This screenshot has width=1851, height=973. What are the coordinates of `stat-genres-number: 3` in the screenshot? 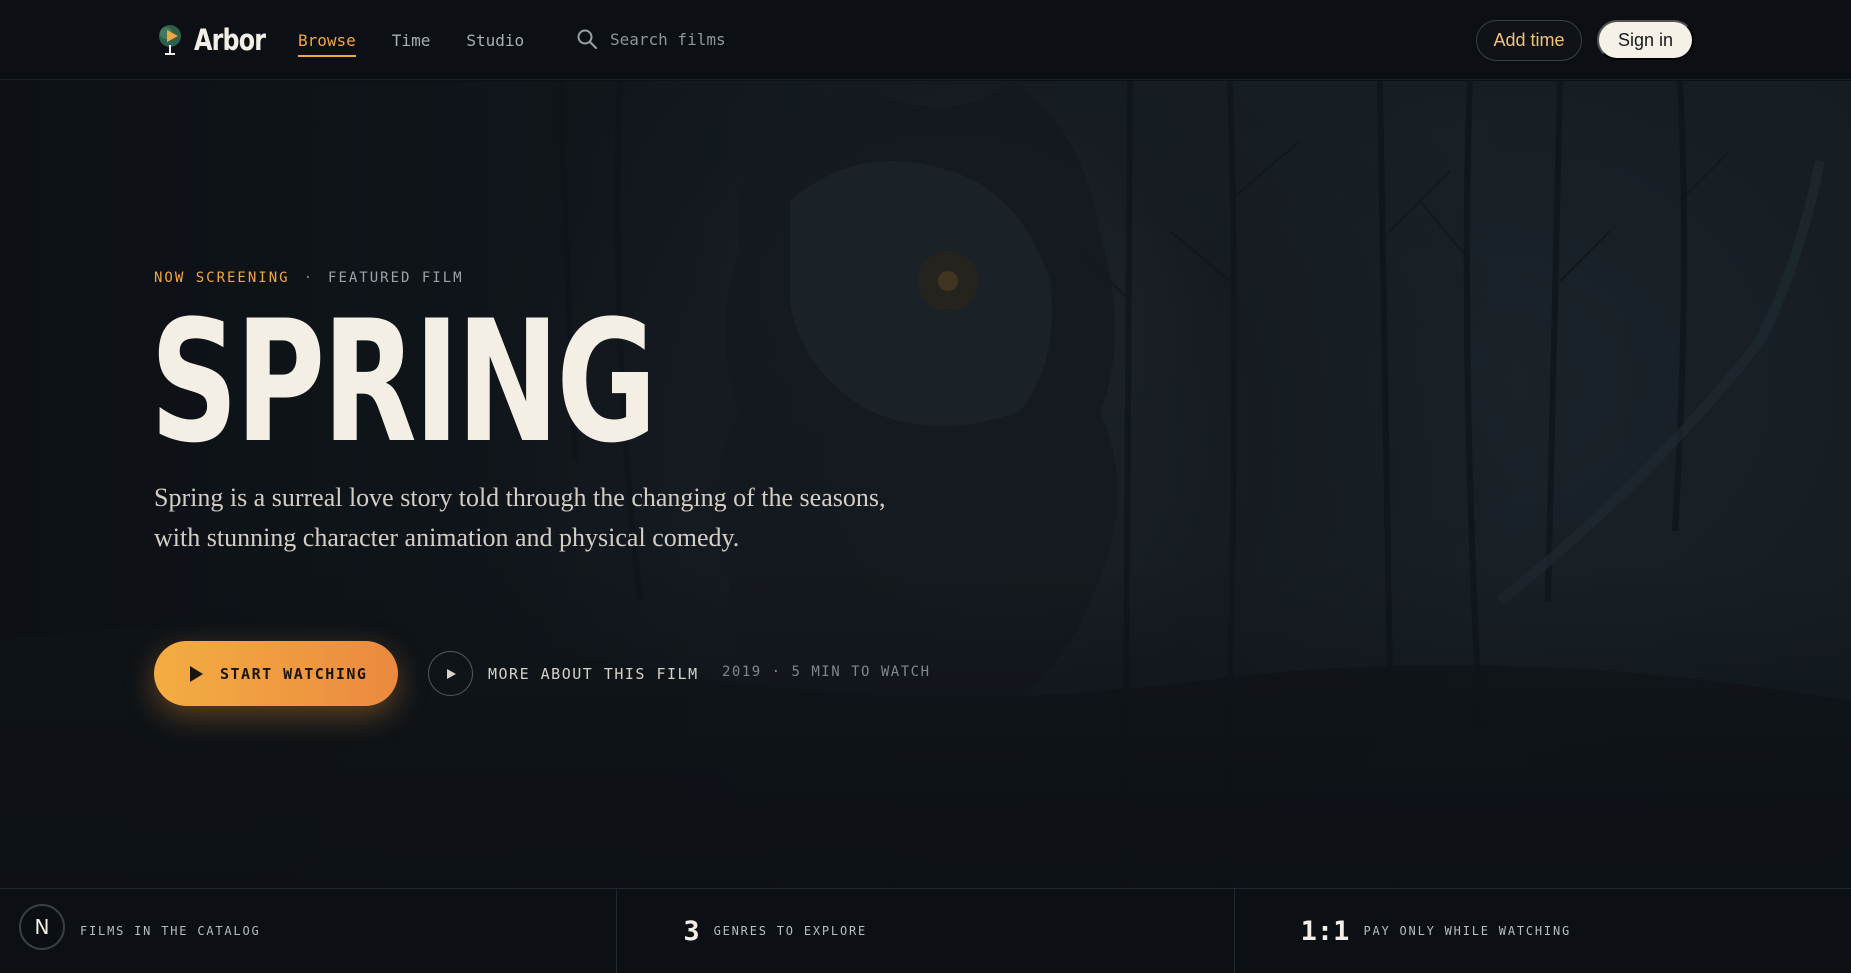 It's located at (691, 931).